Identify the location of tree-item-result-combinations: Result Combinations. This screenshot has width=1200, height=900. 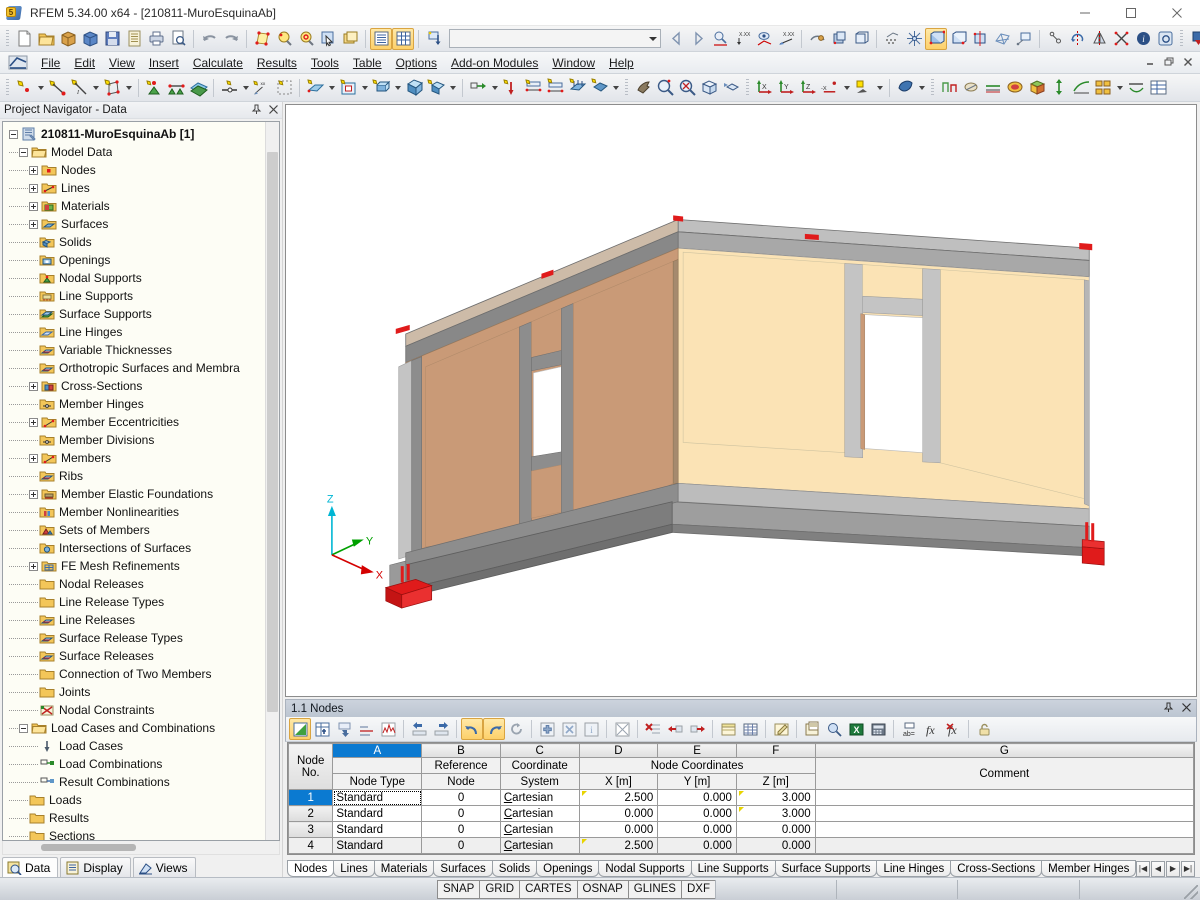
(141, 782).